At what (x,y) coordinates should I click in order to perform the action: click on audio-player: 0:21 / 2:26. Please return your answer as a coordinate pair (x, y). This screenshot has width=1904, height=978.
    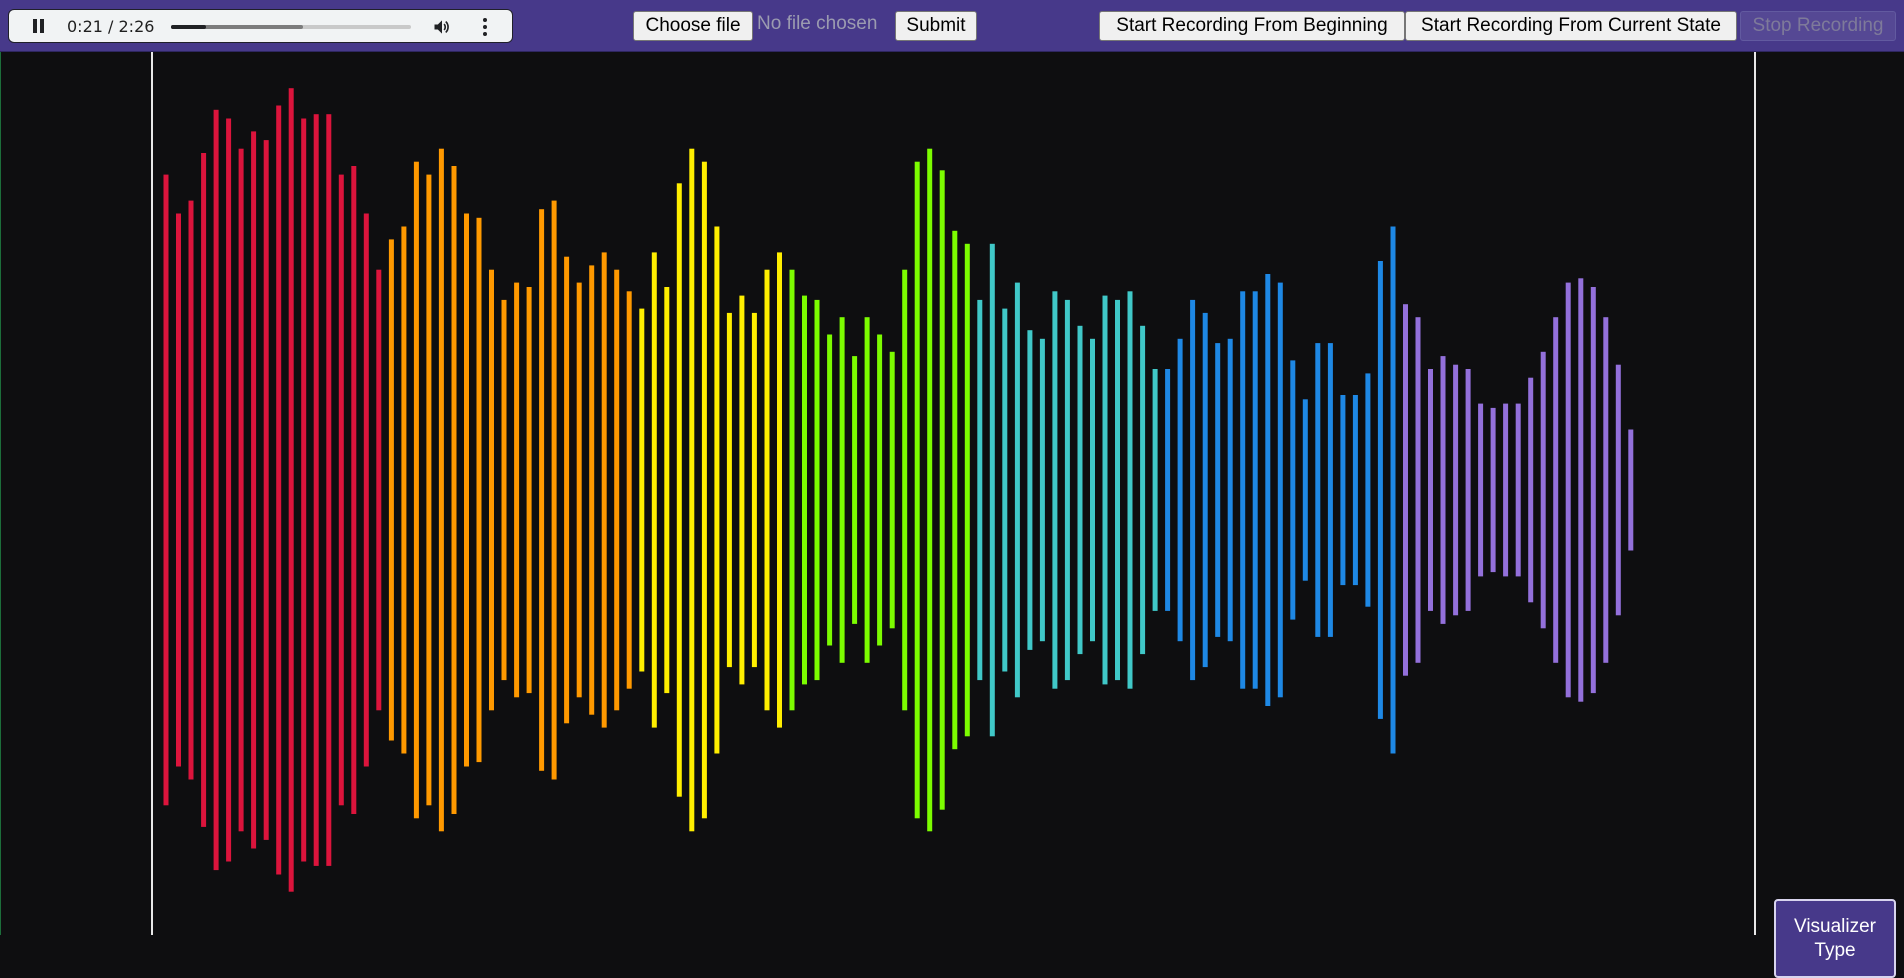
    Looking at the image, I should click on (260, 26).